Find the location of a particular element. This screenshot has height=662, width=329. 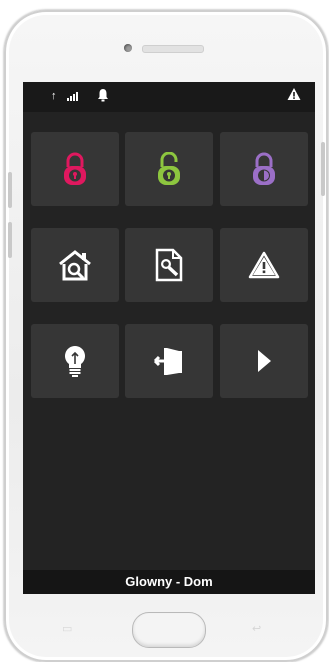

alert-tile is located at coordinates (264, 265).